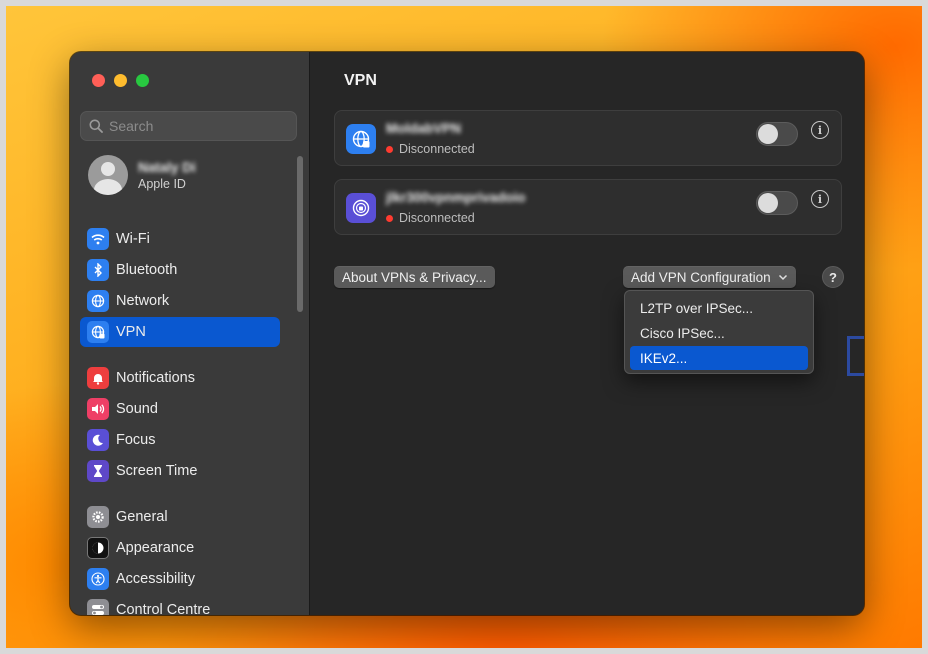 Image resolution: width=928 pixels, height=654 pixels. What do you see at coordinates (98, 607) in the screenshot?
I see `control-centre-icon` at bounding box center [98, 607].